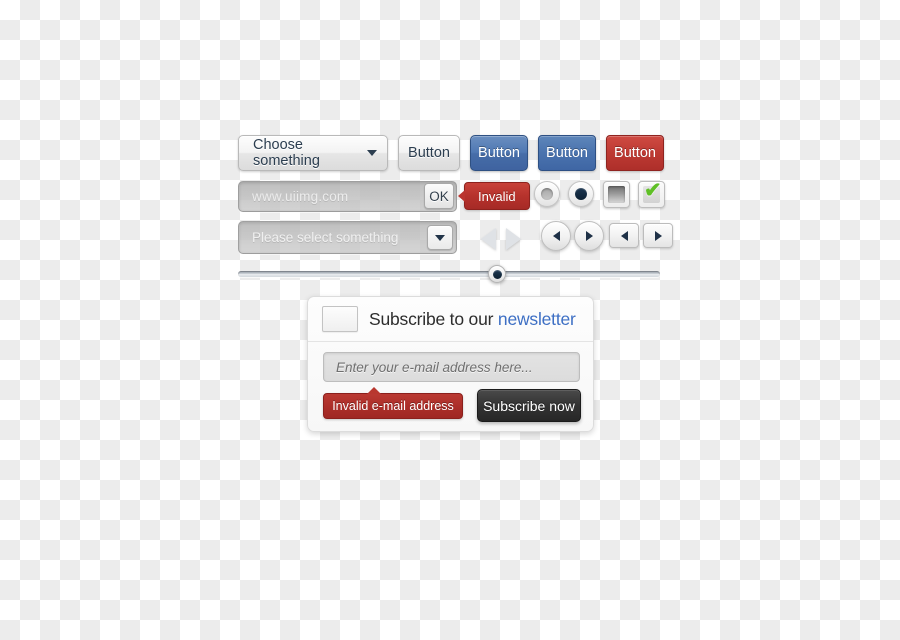  I want to click on radio-selected, so click(581, 194).